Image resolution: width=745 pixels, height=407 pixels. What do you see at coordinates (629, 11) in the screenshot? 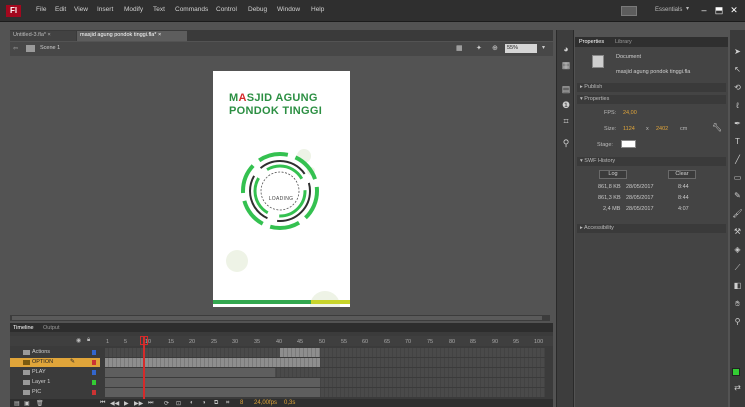
I see `workspace-switcher-icon` at bounding box center [629, 11].